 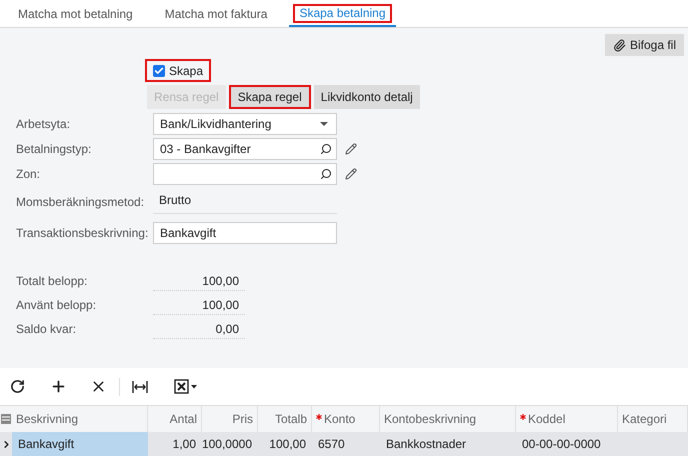 I want to click on check-icon, so click(x=159, y=71).